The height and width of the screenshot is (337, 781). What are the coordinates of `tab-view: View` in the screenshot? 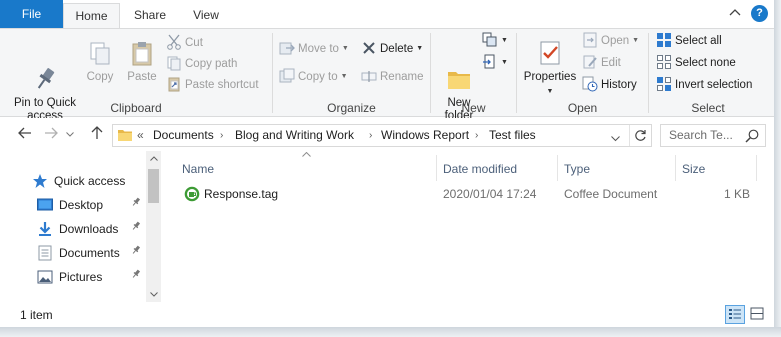 It's located at (206, 15).